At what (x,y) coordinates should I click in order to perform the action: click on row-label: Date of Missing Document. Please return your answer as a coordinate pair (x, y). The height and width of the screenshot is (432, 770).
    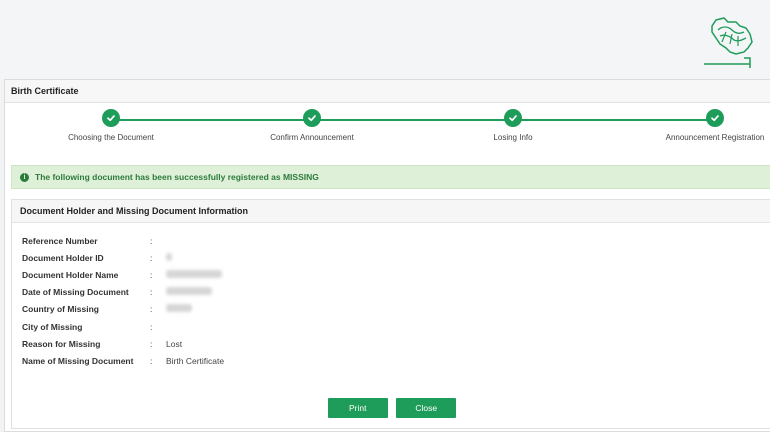
    Looking at the image, I should click on (75, 292).